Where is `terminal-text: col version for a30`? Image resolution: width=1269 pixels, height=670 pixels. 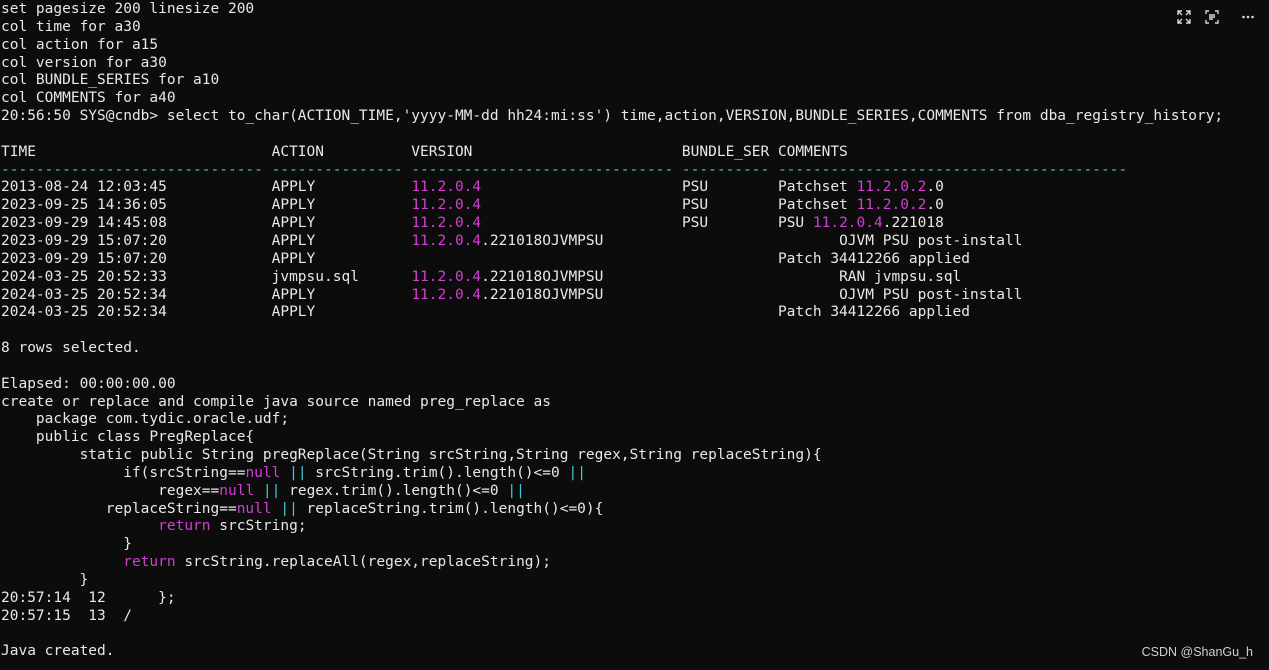
terminal-text: col version for a30 is located at coordinates (84, 62).